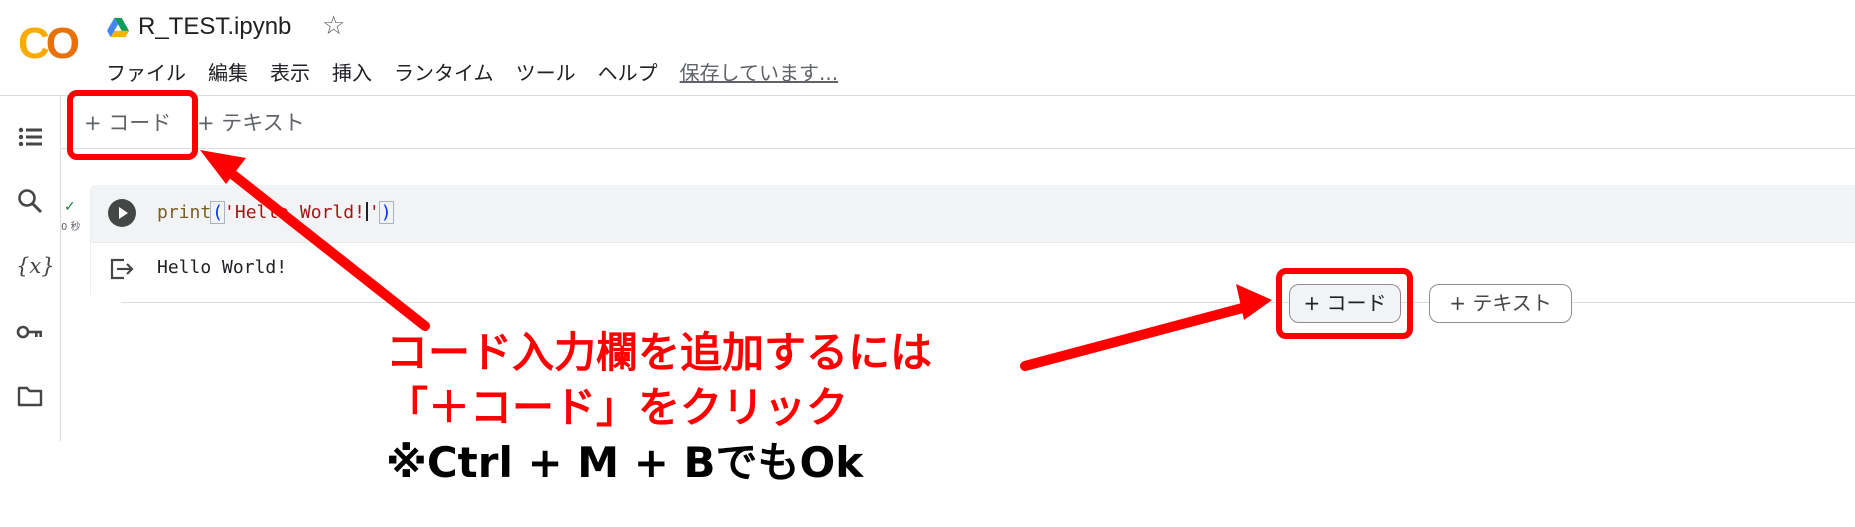  Describe the element at coordinates (617, 407) in the screenshot. I see `annotation-line-2: 「＋コード」をクリック` at that location.